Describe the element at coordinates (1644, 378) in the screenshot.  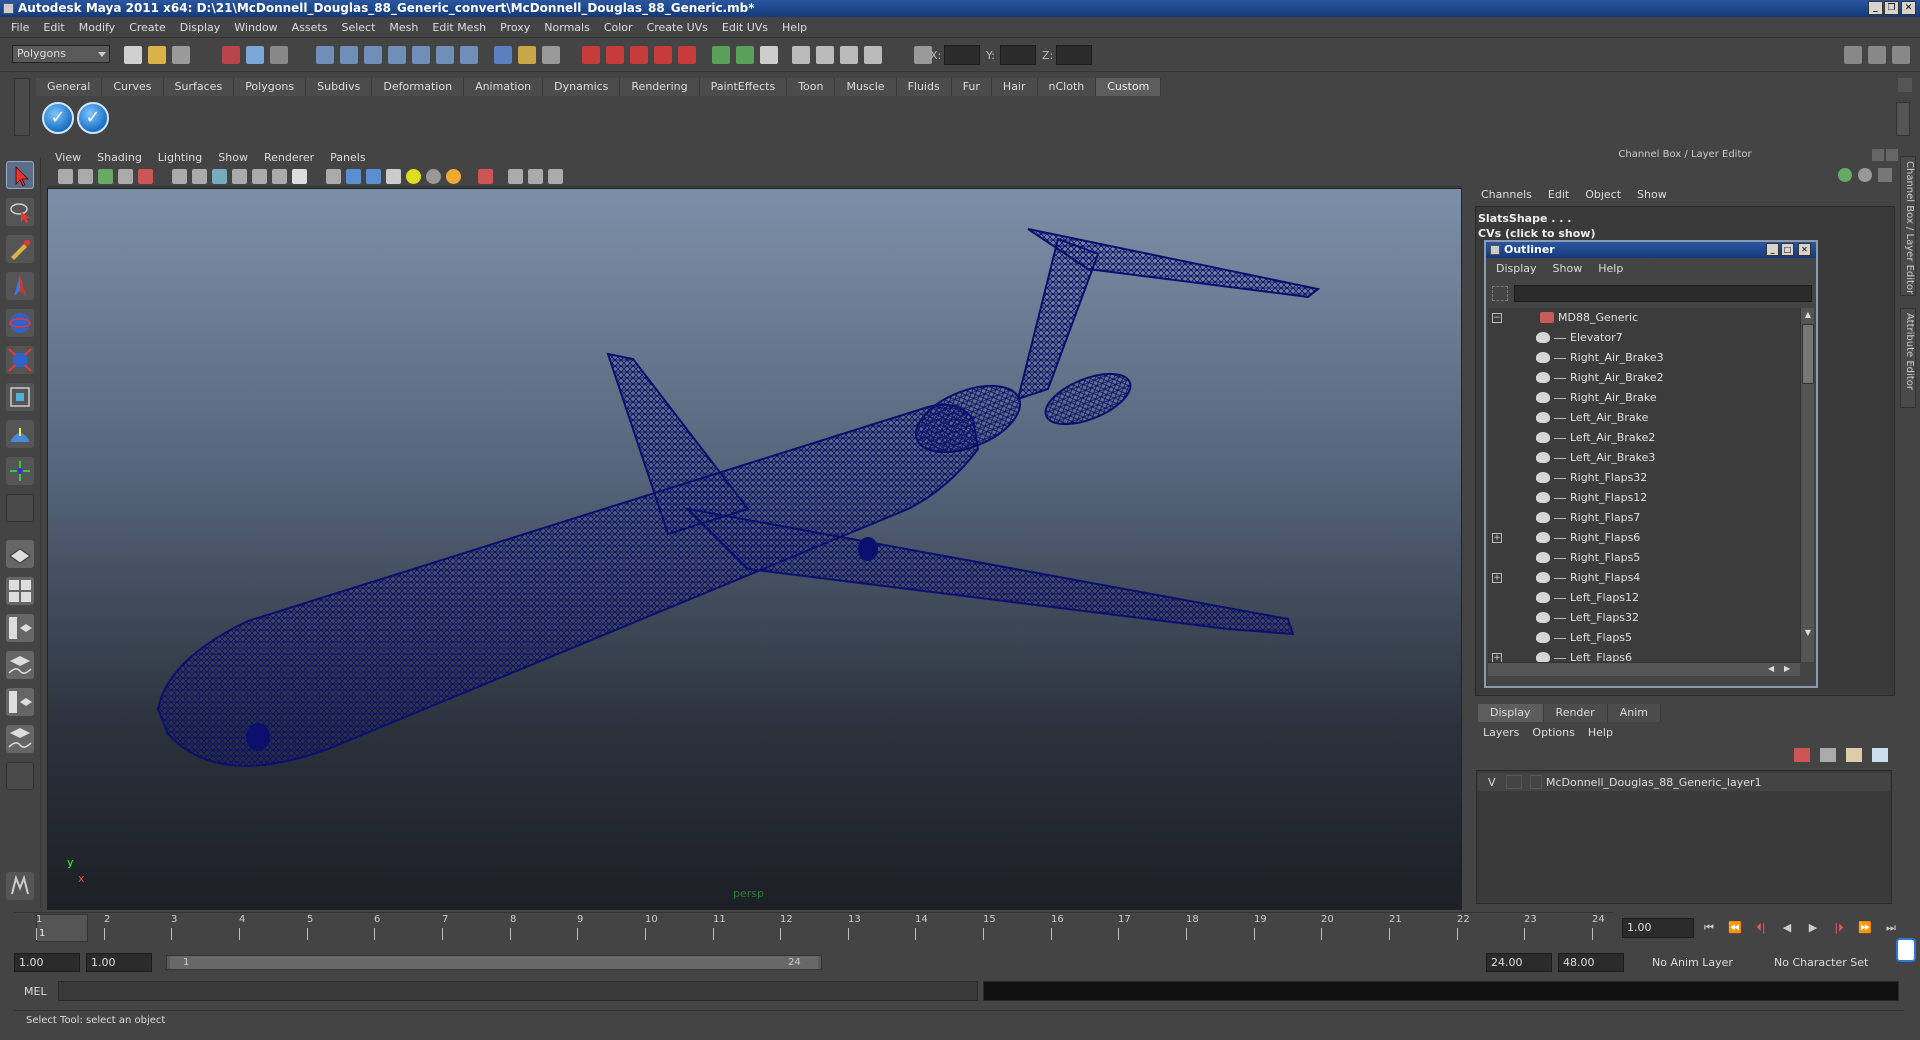
I see `outliner-item: Right_Air_Brake2` at that location.